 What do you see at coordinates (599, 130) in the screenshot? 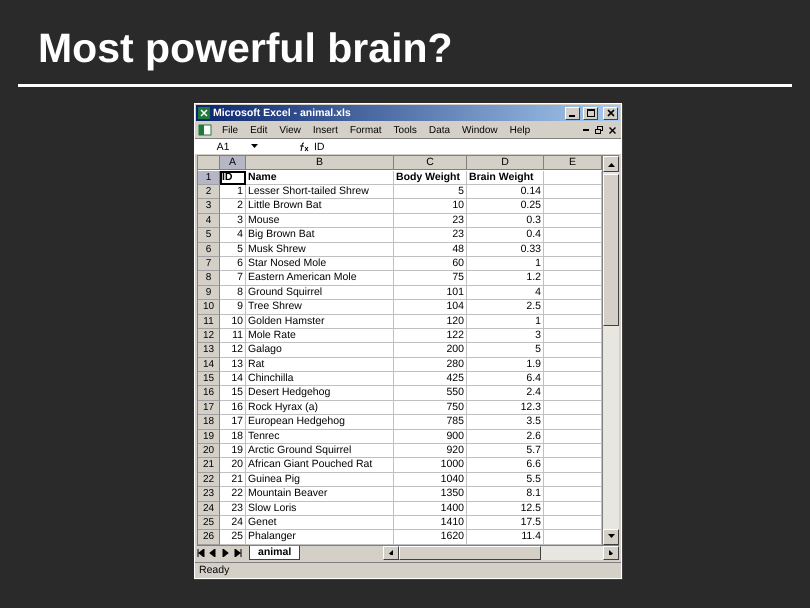
I see `restore-icon` at bounding box center [599, 130].